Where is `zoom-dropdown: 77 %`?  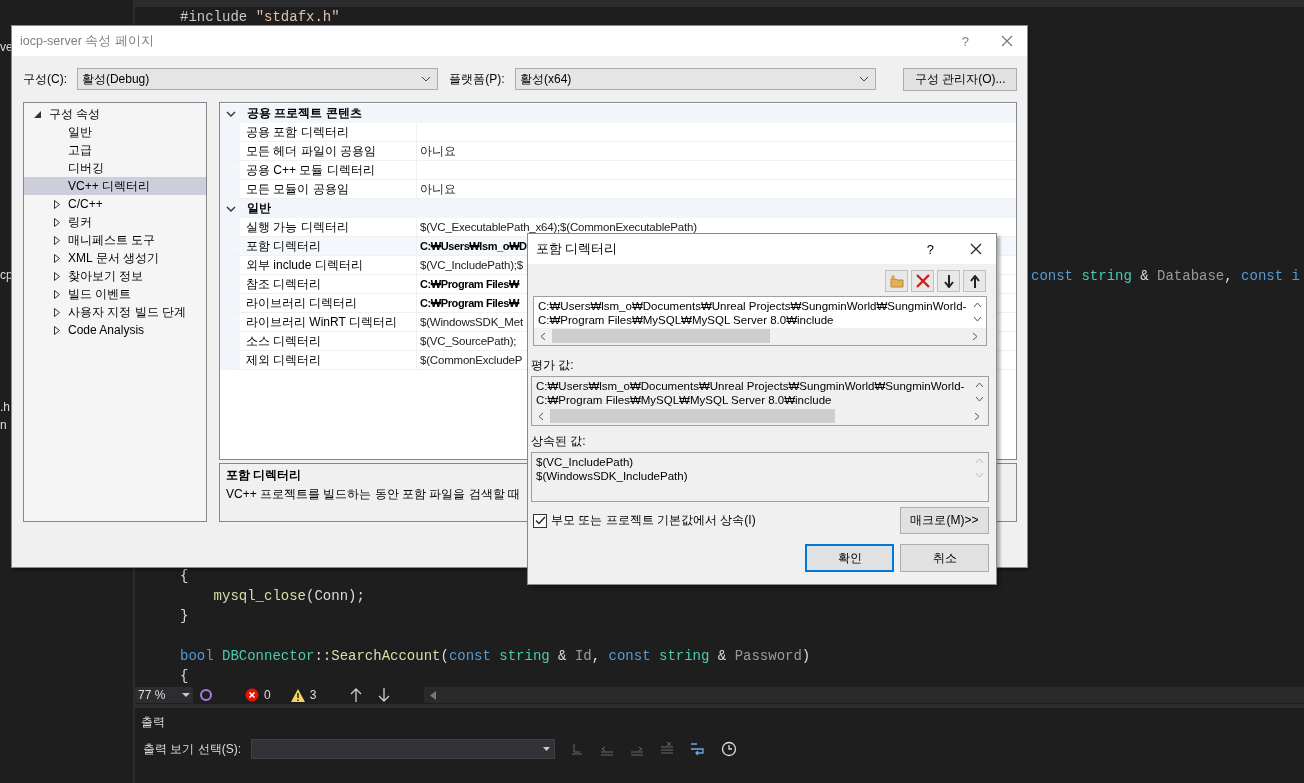
zoom-dropdown: 77 % is located at coordinates (164, 695).